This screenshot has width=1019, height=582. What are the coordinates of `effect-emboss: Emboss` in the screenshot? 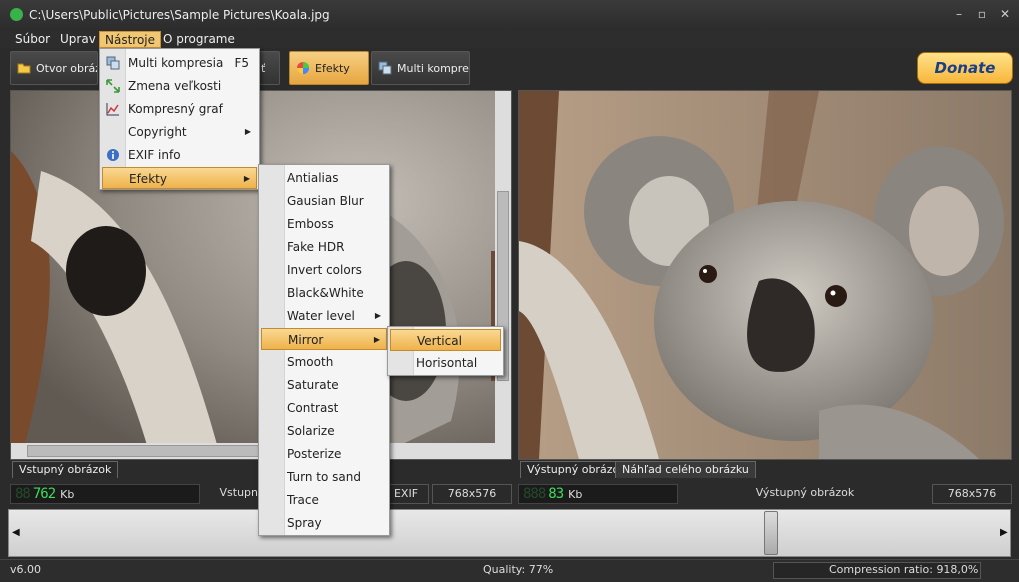 It's located at (324, 224).